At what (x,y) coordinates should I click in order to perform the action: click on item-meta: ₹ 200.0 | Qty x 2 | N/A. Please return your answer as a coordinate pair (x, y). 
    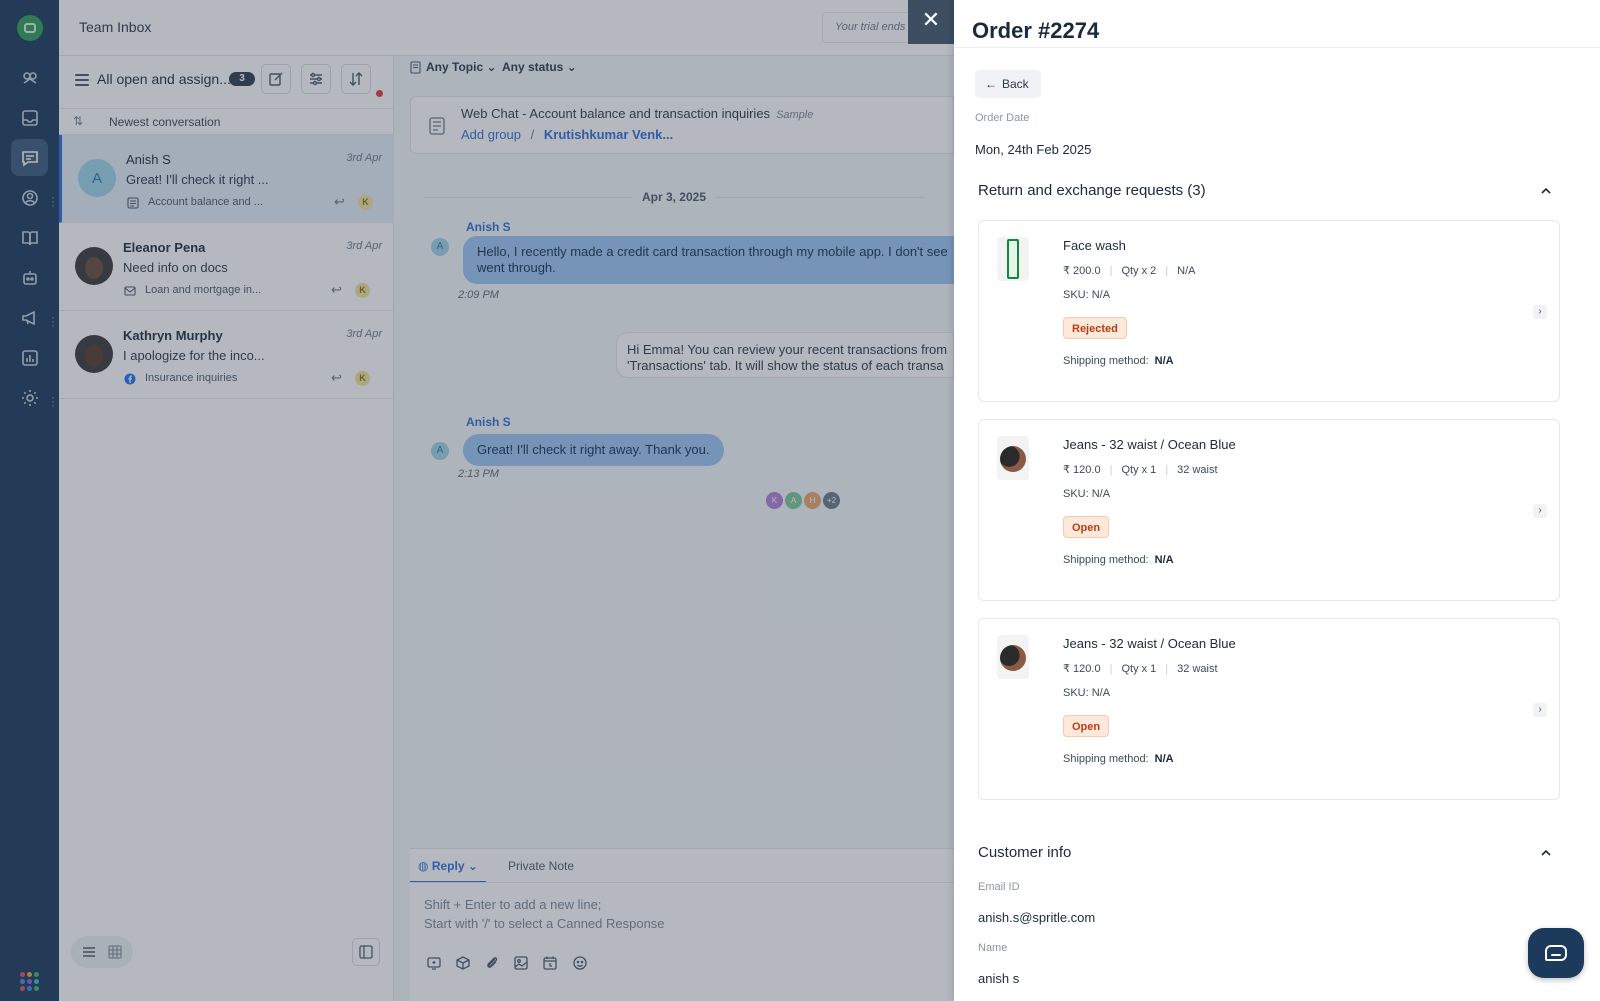
    Looking at the image, I should click on (1129, 271).